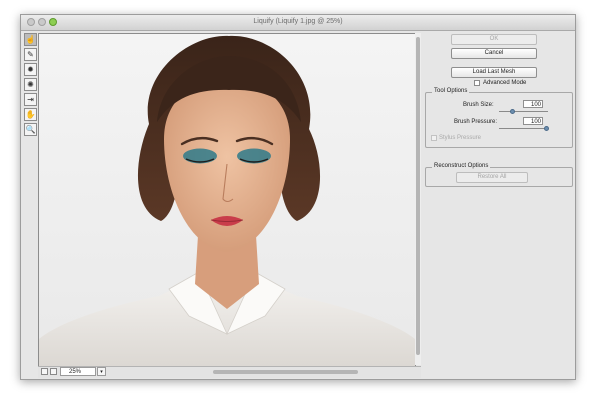 The width and height of the screenshot is (591, 400). I want to click on tools-palette: ☝ ✎ ✹ ✺ ⇥ ✋ 🔍, so click(30, 85).